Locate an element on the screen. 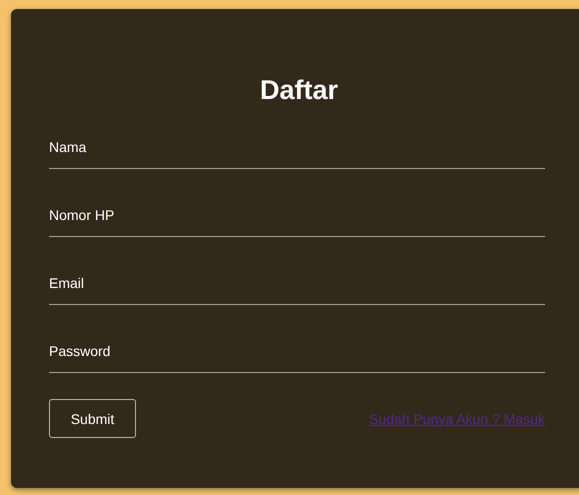 The height and width of the screenshot is (495, 579). submit-button: Submit is located at coordinates (92, 418).